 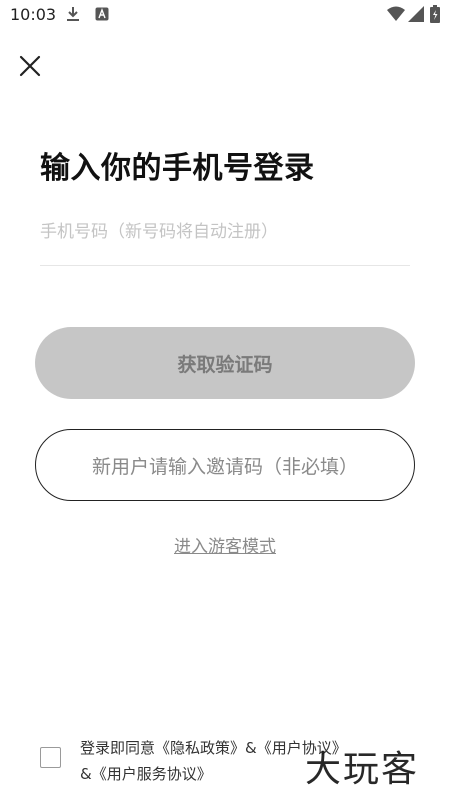 What do you see at coordinates (225, 15) in the screenshot?
I see `status-bar: 10:03` at bounding box center [225, 15].